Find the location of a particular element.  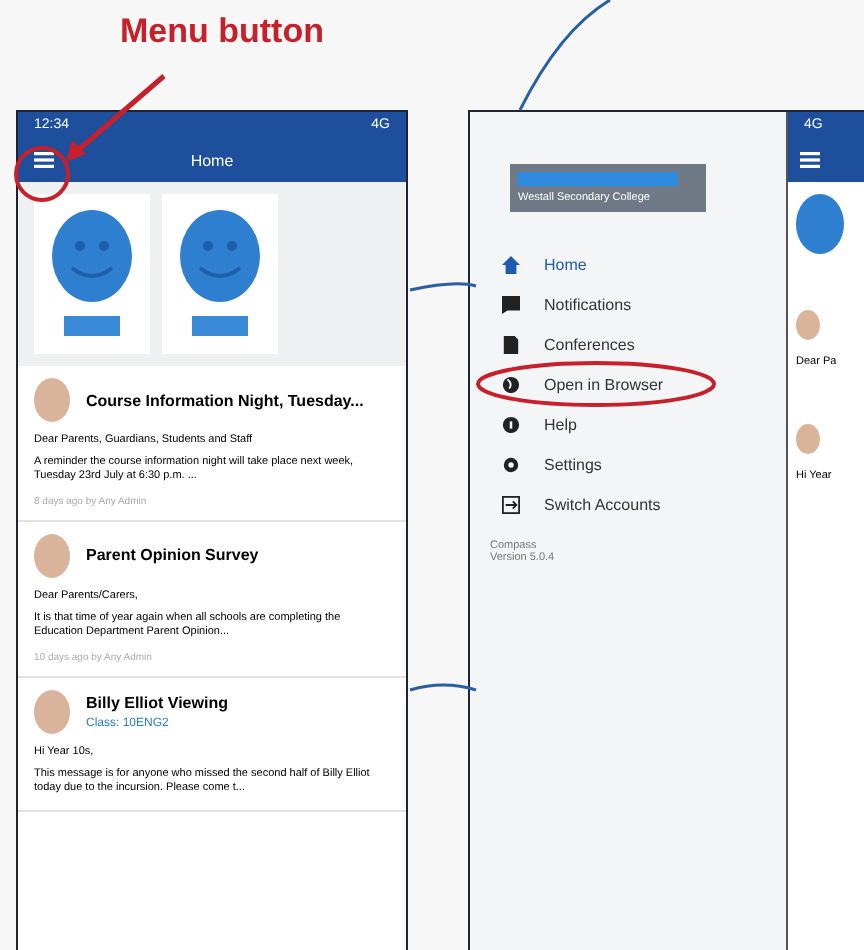

menu-icon is located at coordinates (810, 160).